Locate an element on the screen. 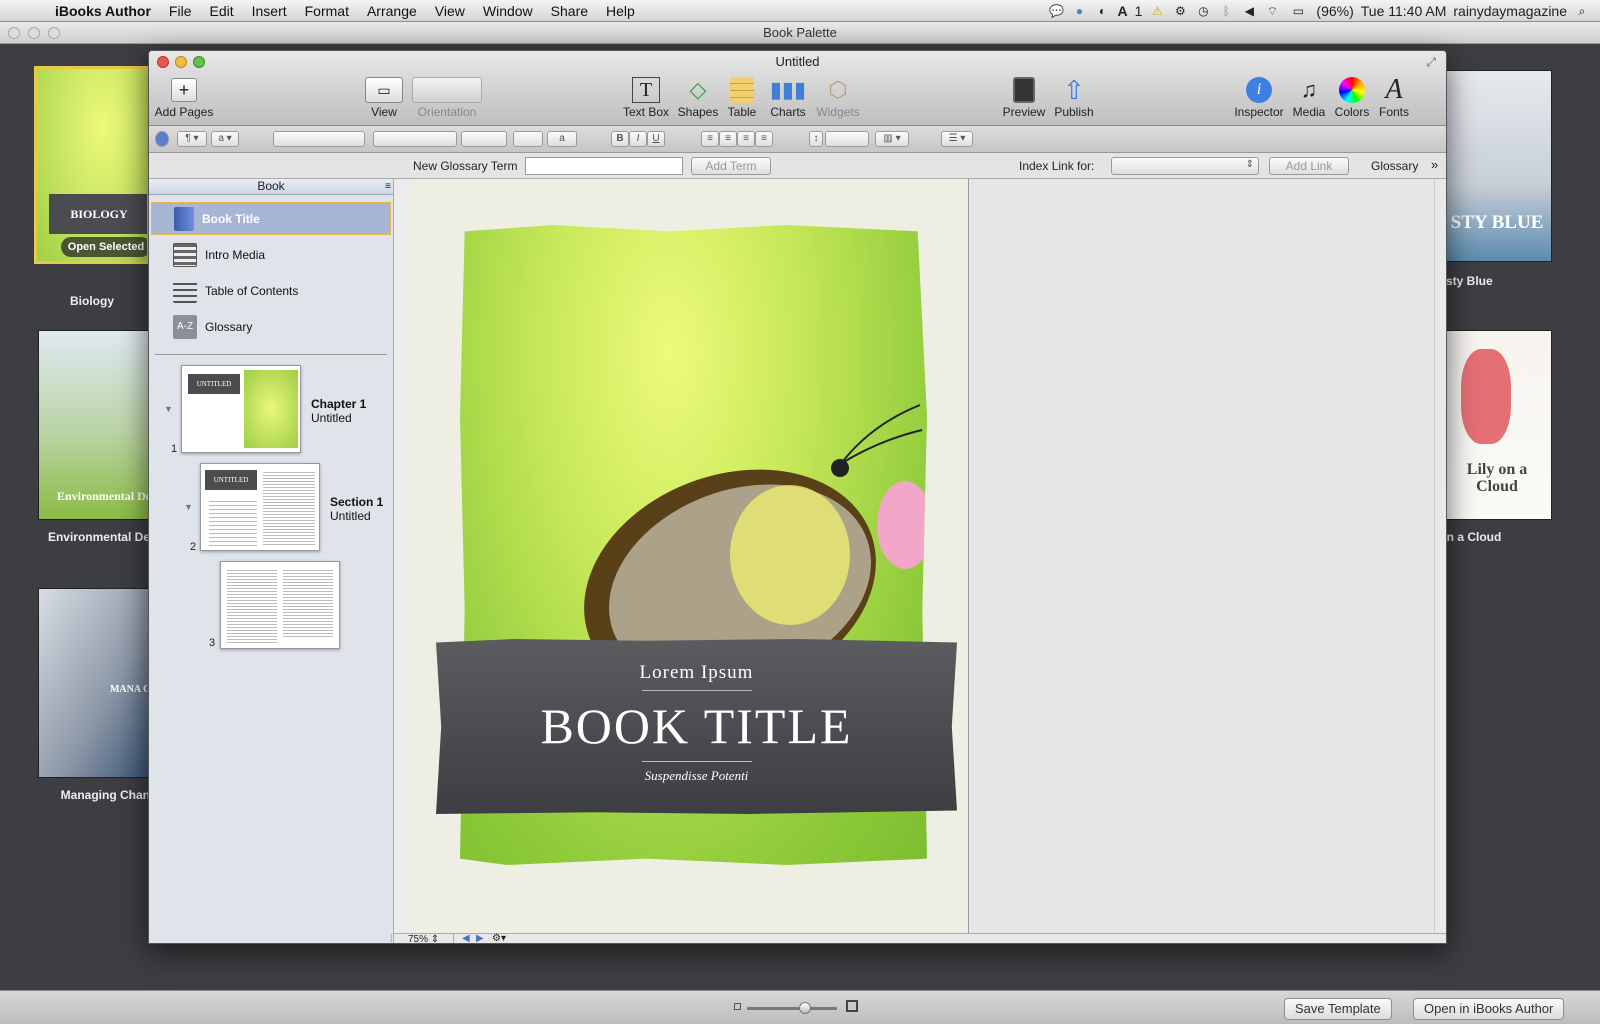 The width and height of the screenshot is (1600, 1024). align-left-button: ≡ is located at coordinates (710, 139).